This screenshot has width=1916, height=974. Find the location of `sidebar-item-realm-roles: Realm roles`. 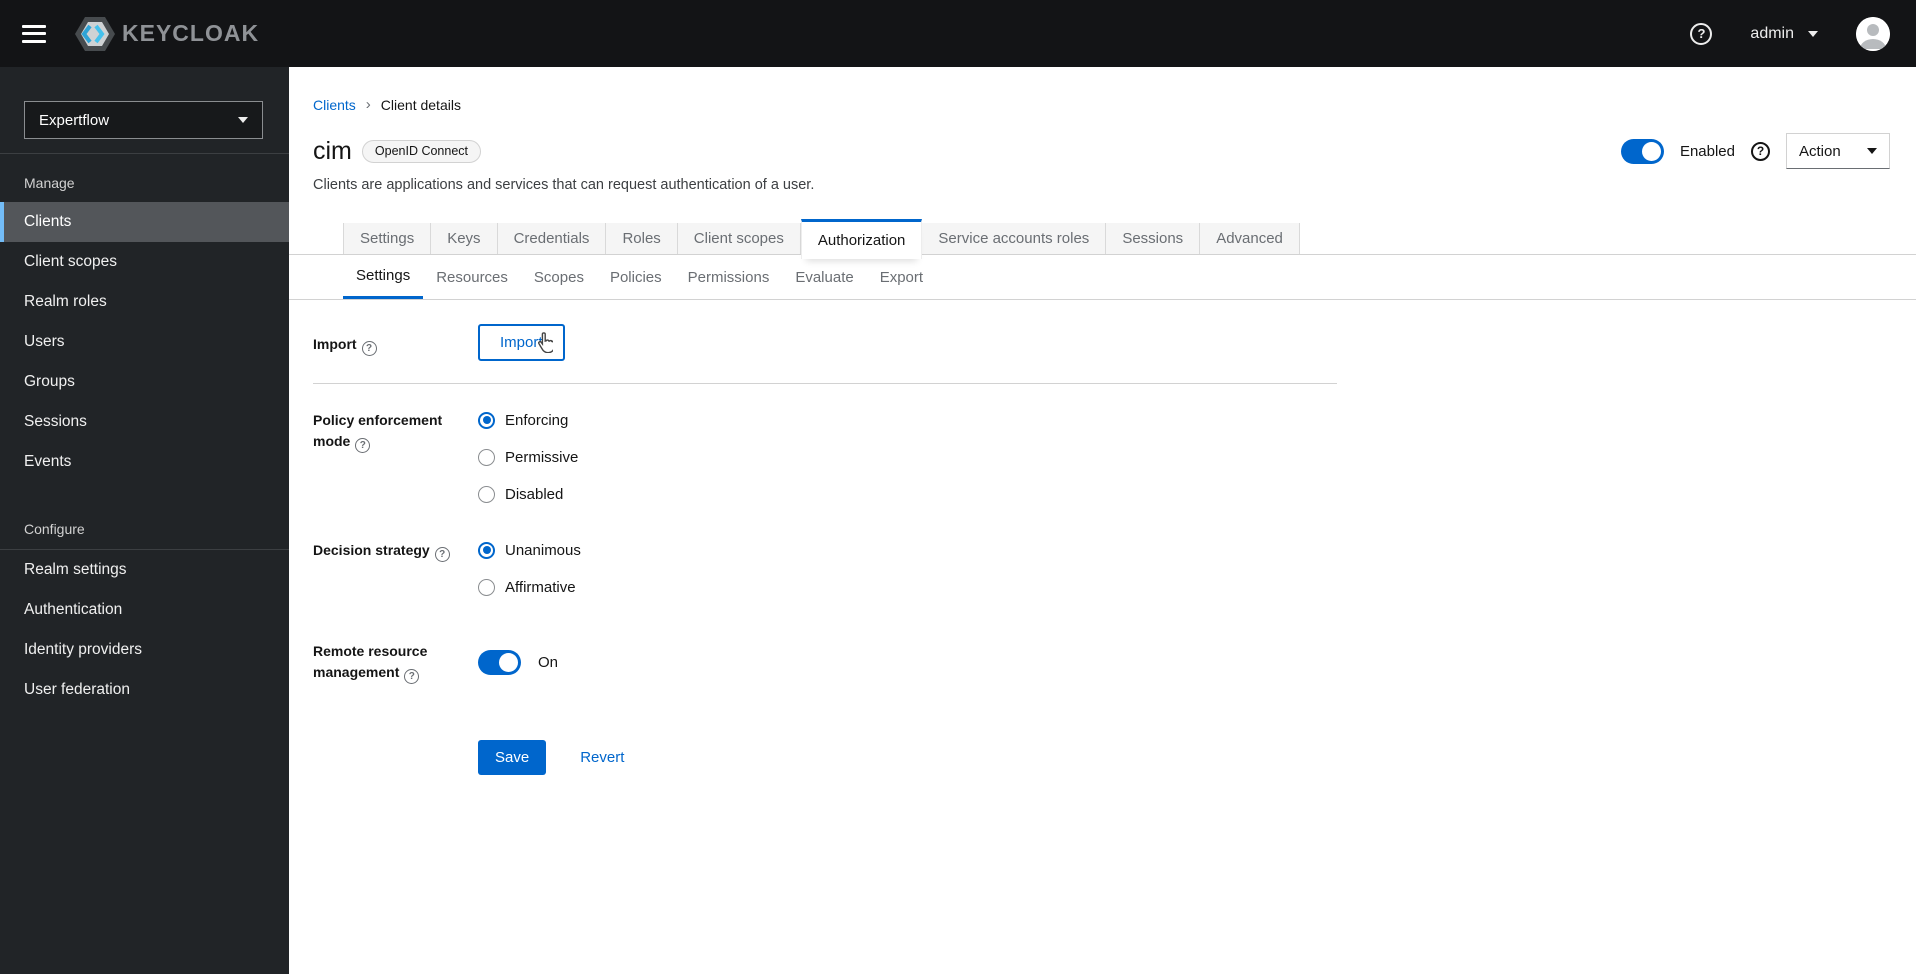

sidebar-item-realm-roles: Realm roles is located at coordinates (144, 302).